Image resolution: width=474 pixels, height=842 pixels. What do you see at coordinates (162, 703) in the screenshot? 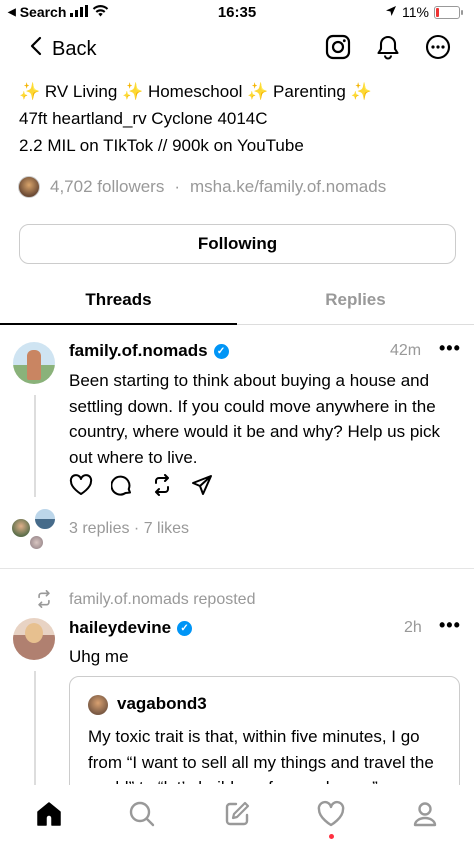
I see `quoted-username: vagabond3` at bounding box center [162, 703].